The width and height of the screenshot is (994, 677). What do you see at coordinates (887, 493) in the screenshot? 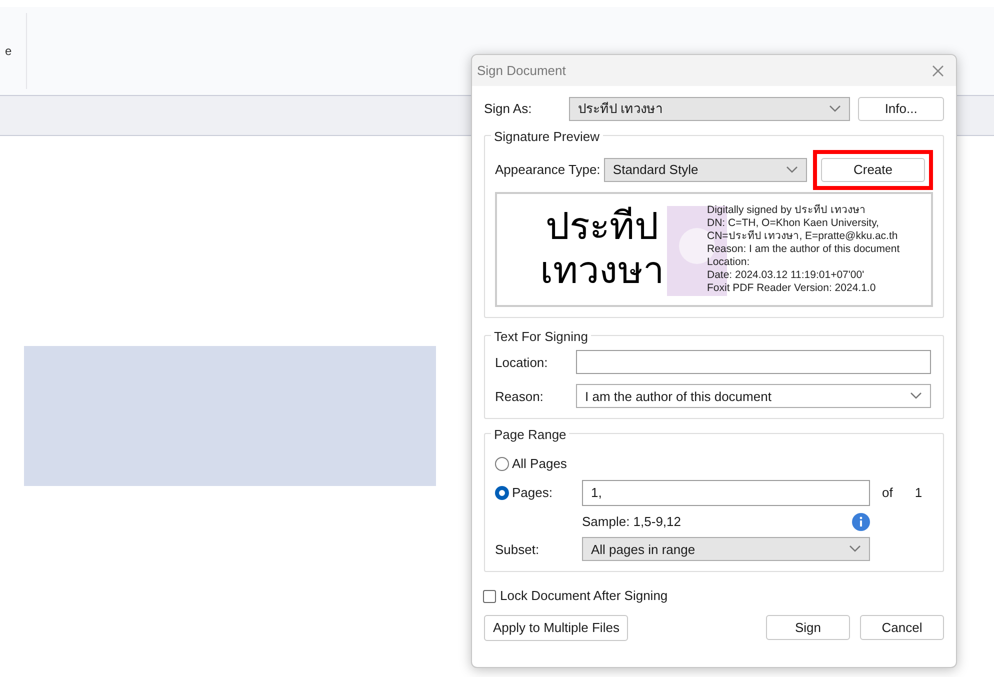
I see `of-label: of` at bounding box center [887, 493].